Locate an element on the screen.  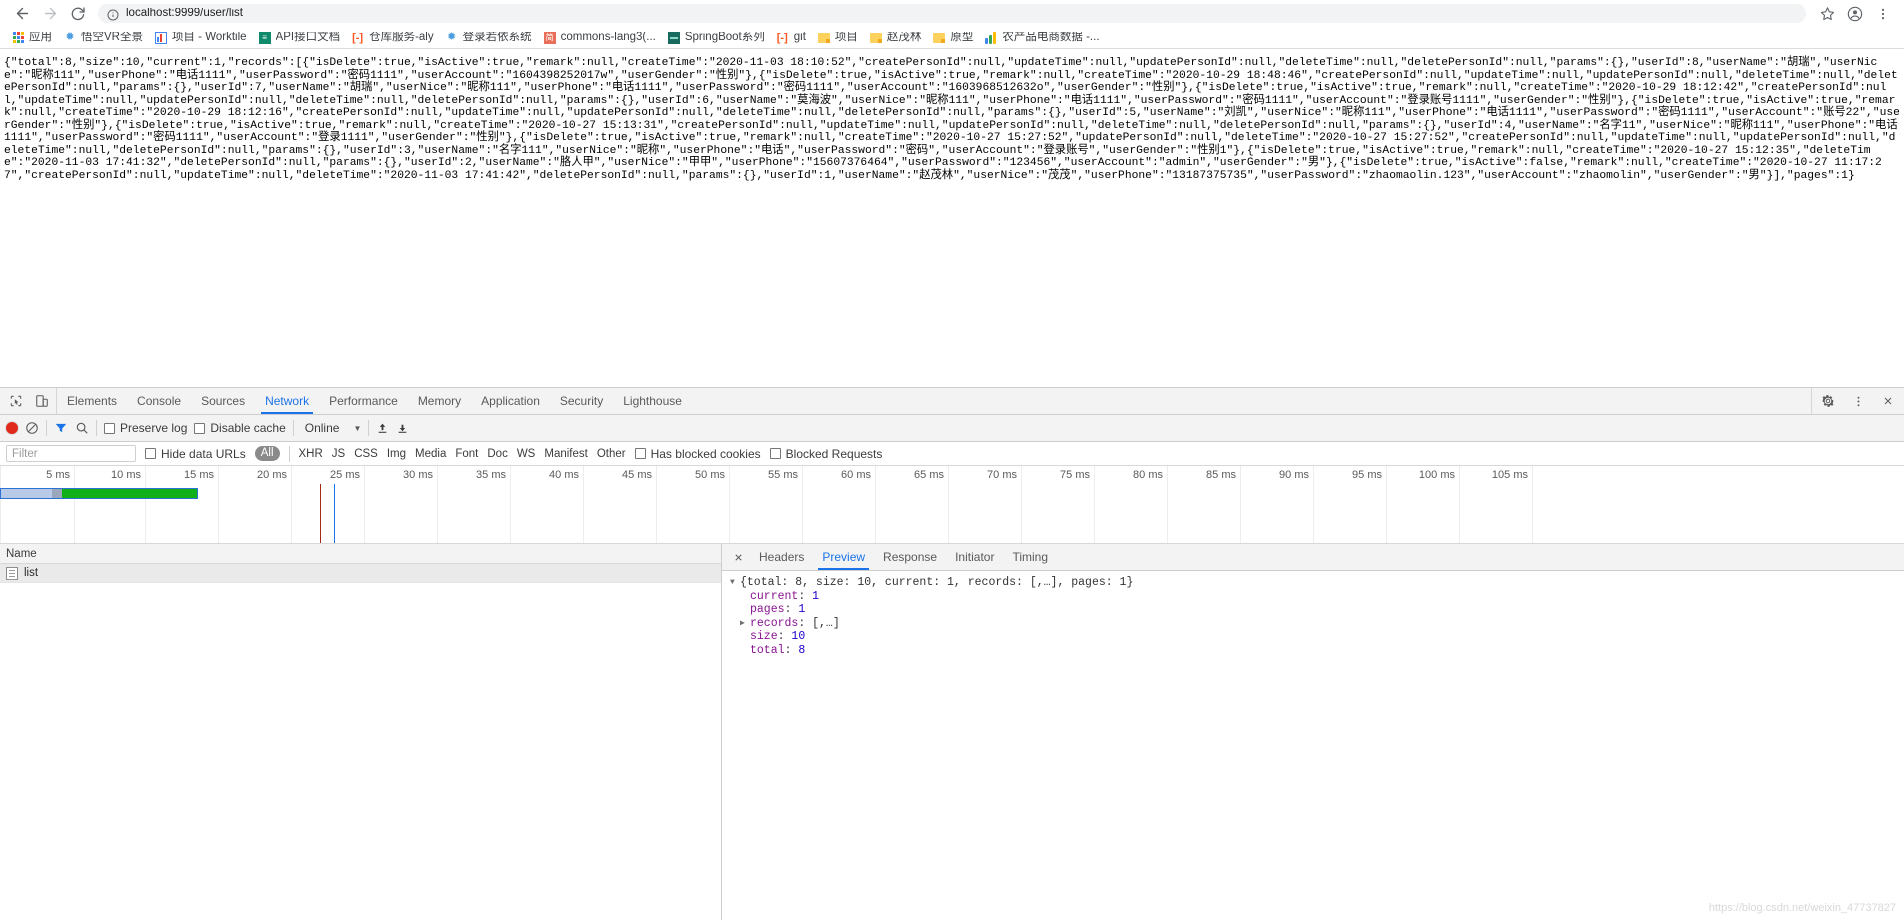
toolbar-right-group is located at coordinates (1855, 14).